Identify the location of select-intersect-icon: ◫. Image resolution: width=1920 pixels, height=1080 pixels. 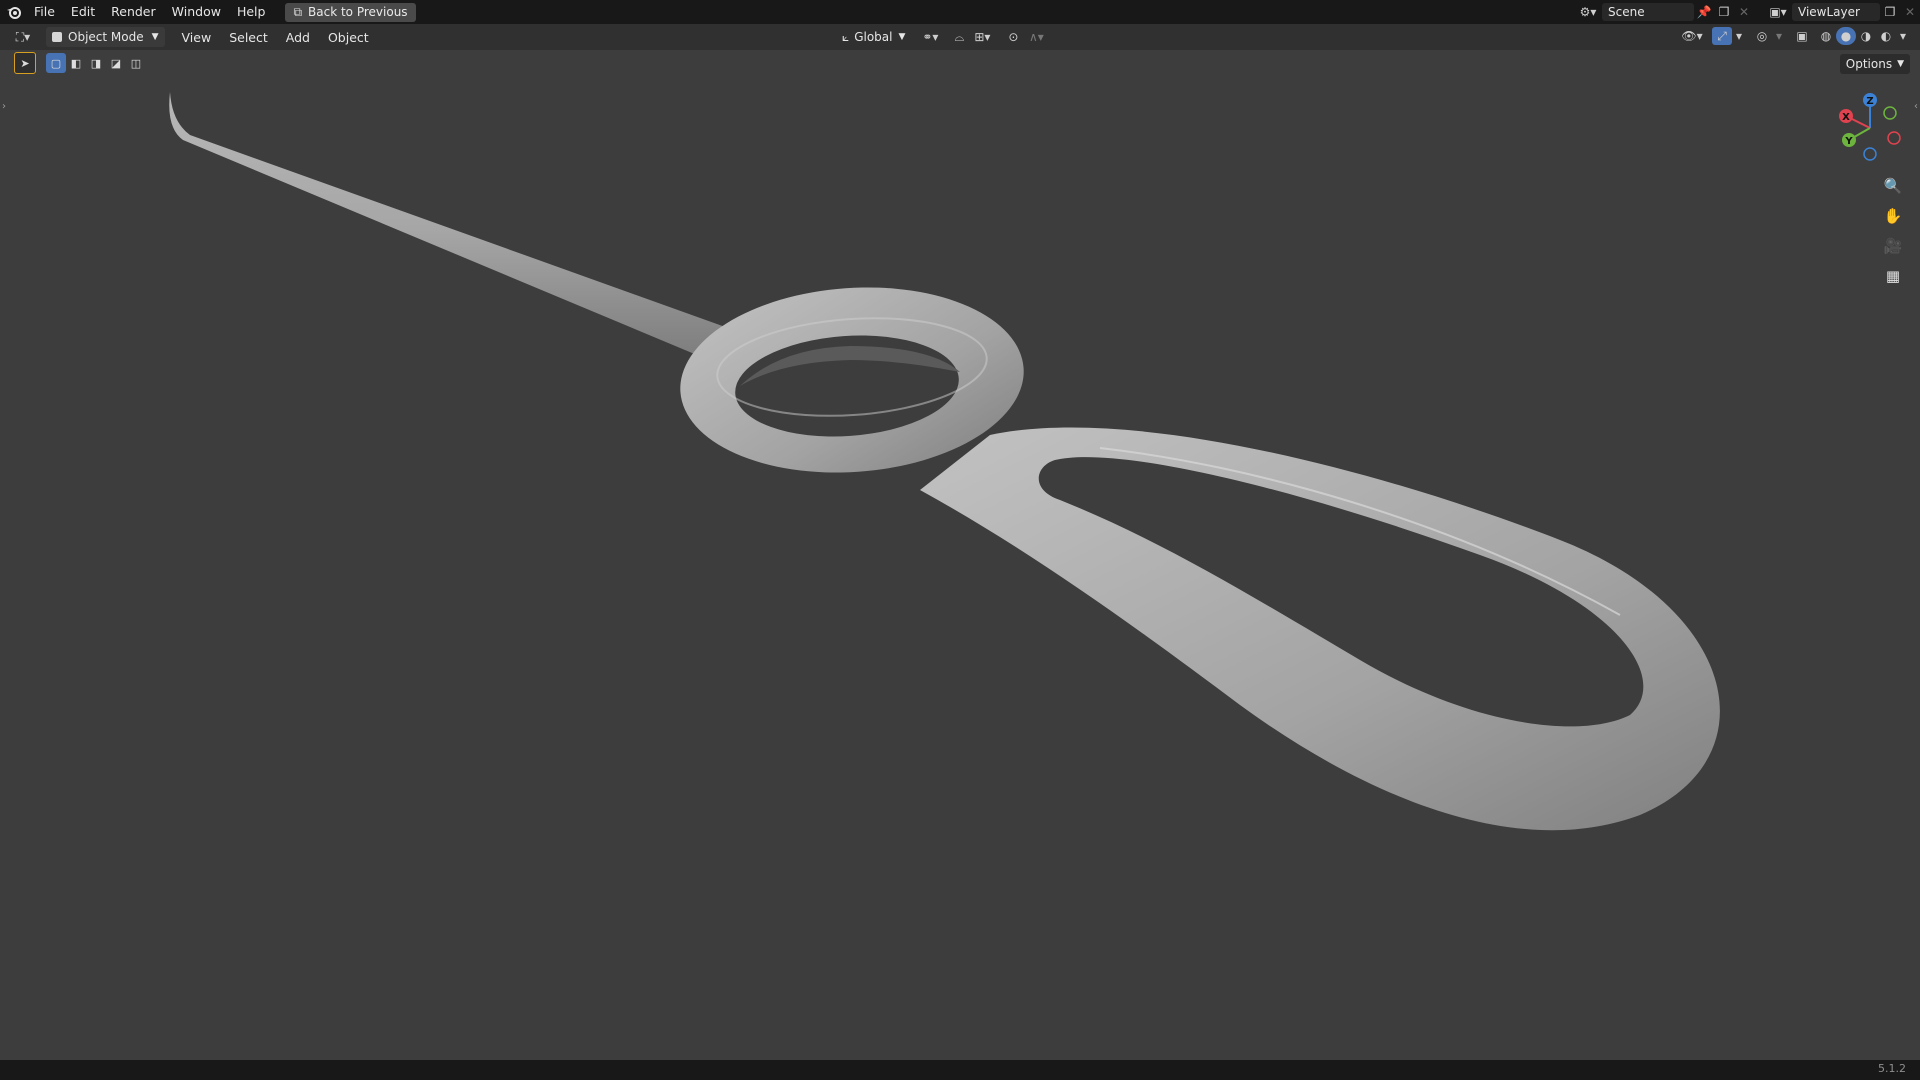
(136, 63).